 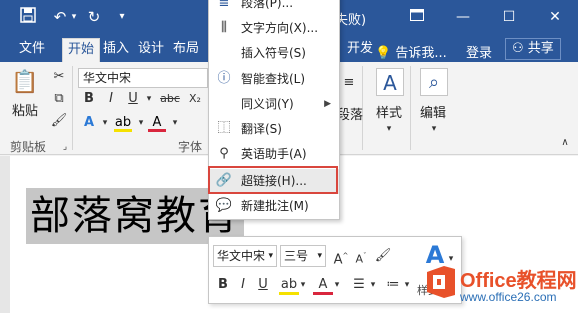 I want to click on ribbon-display-options-icon, so click(x=417, y=17).